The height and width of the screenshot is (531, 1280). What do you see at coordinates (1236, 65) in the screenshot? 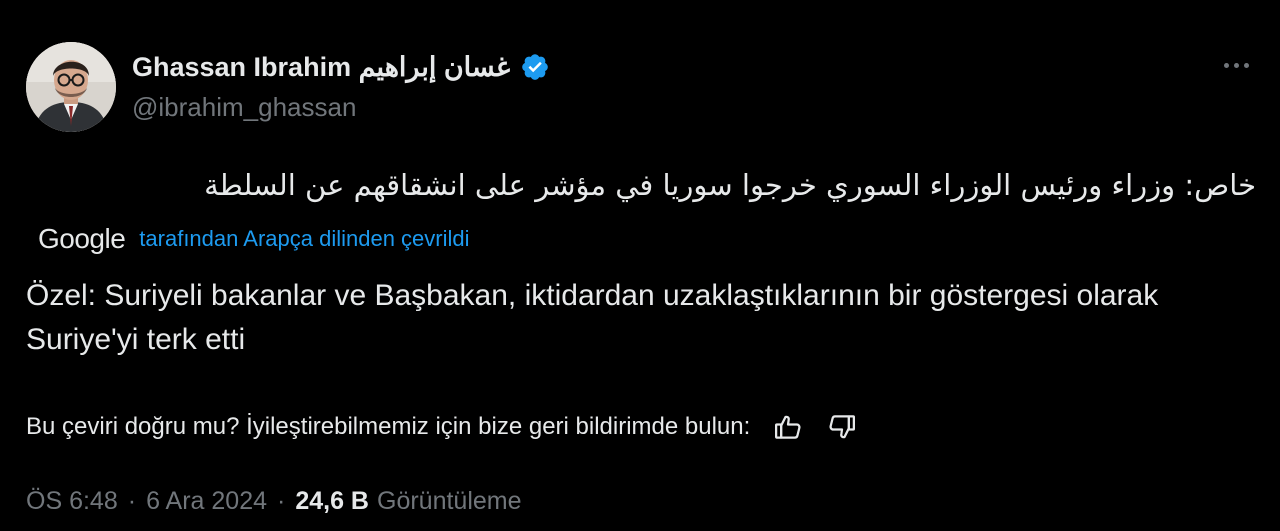
I see `more-options-icon` at bounding box center [1236, 65].